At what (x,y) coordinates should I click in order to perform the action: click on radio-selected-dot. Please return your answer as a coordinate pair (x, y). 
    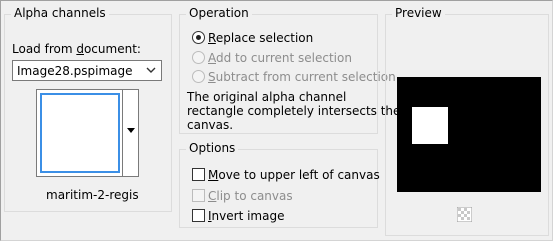
    Looking at the image, I should click on (198, 37).